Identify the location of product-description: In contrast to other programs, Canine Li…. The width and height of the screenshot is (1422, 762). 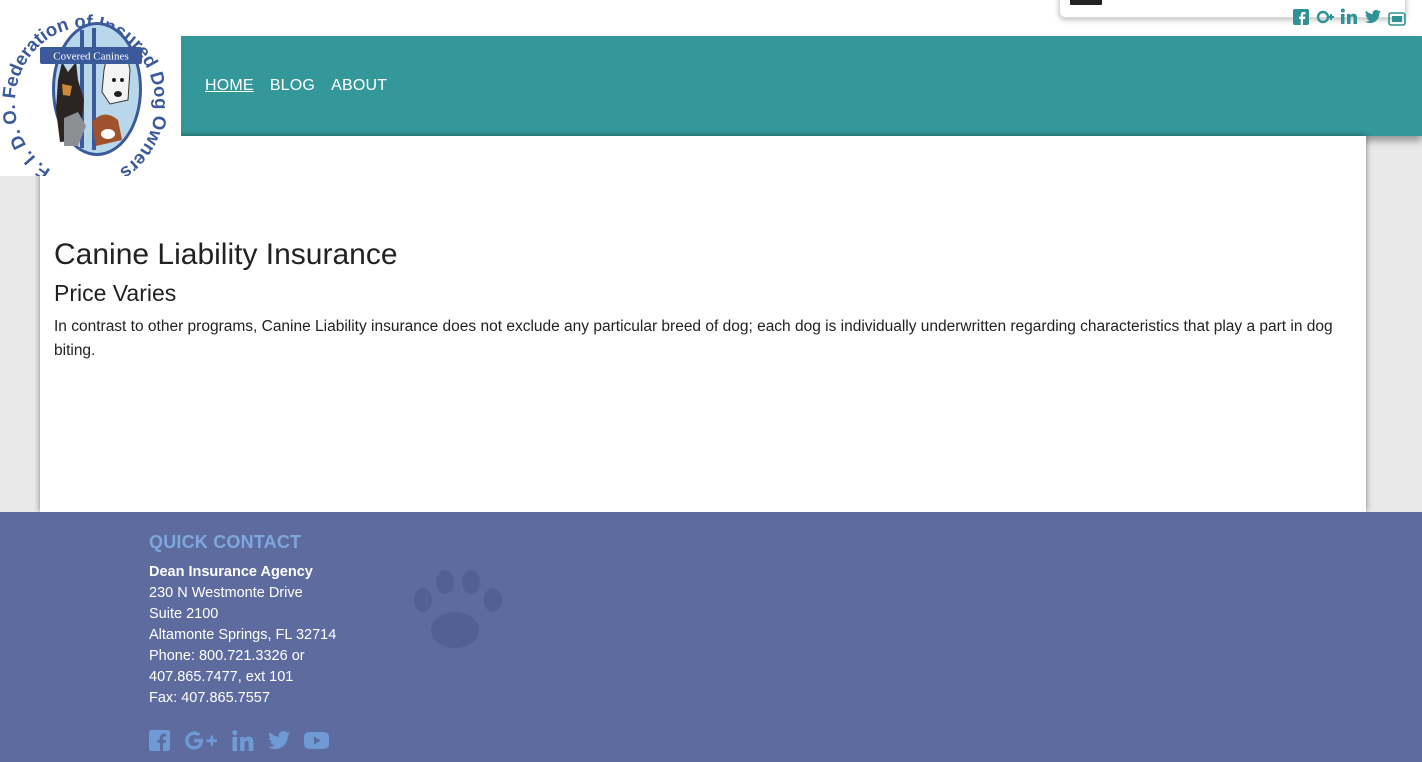
(693, 338).